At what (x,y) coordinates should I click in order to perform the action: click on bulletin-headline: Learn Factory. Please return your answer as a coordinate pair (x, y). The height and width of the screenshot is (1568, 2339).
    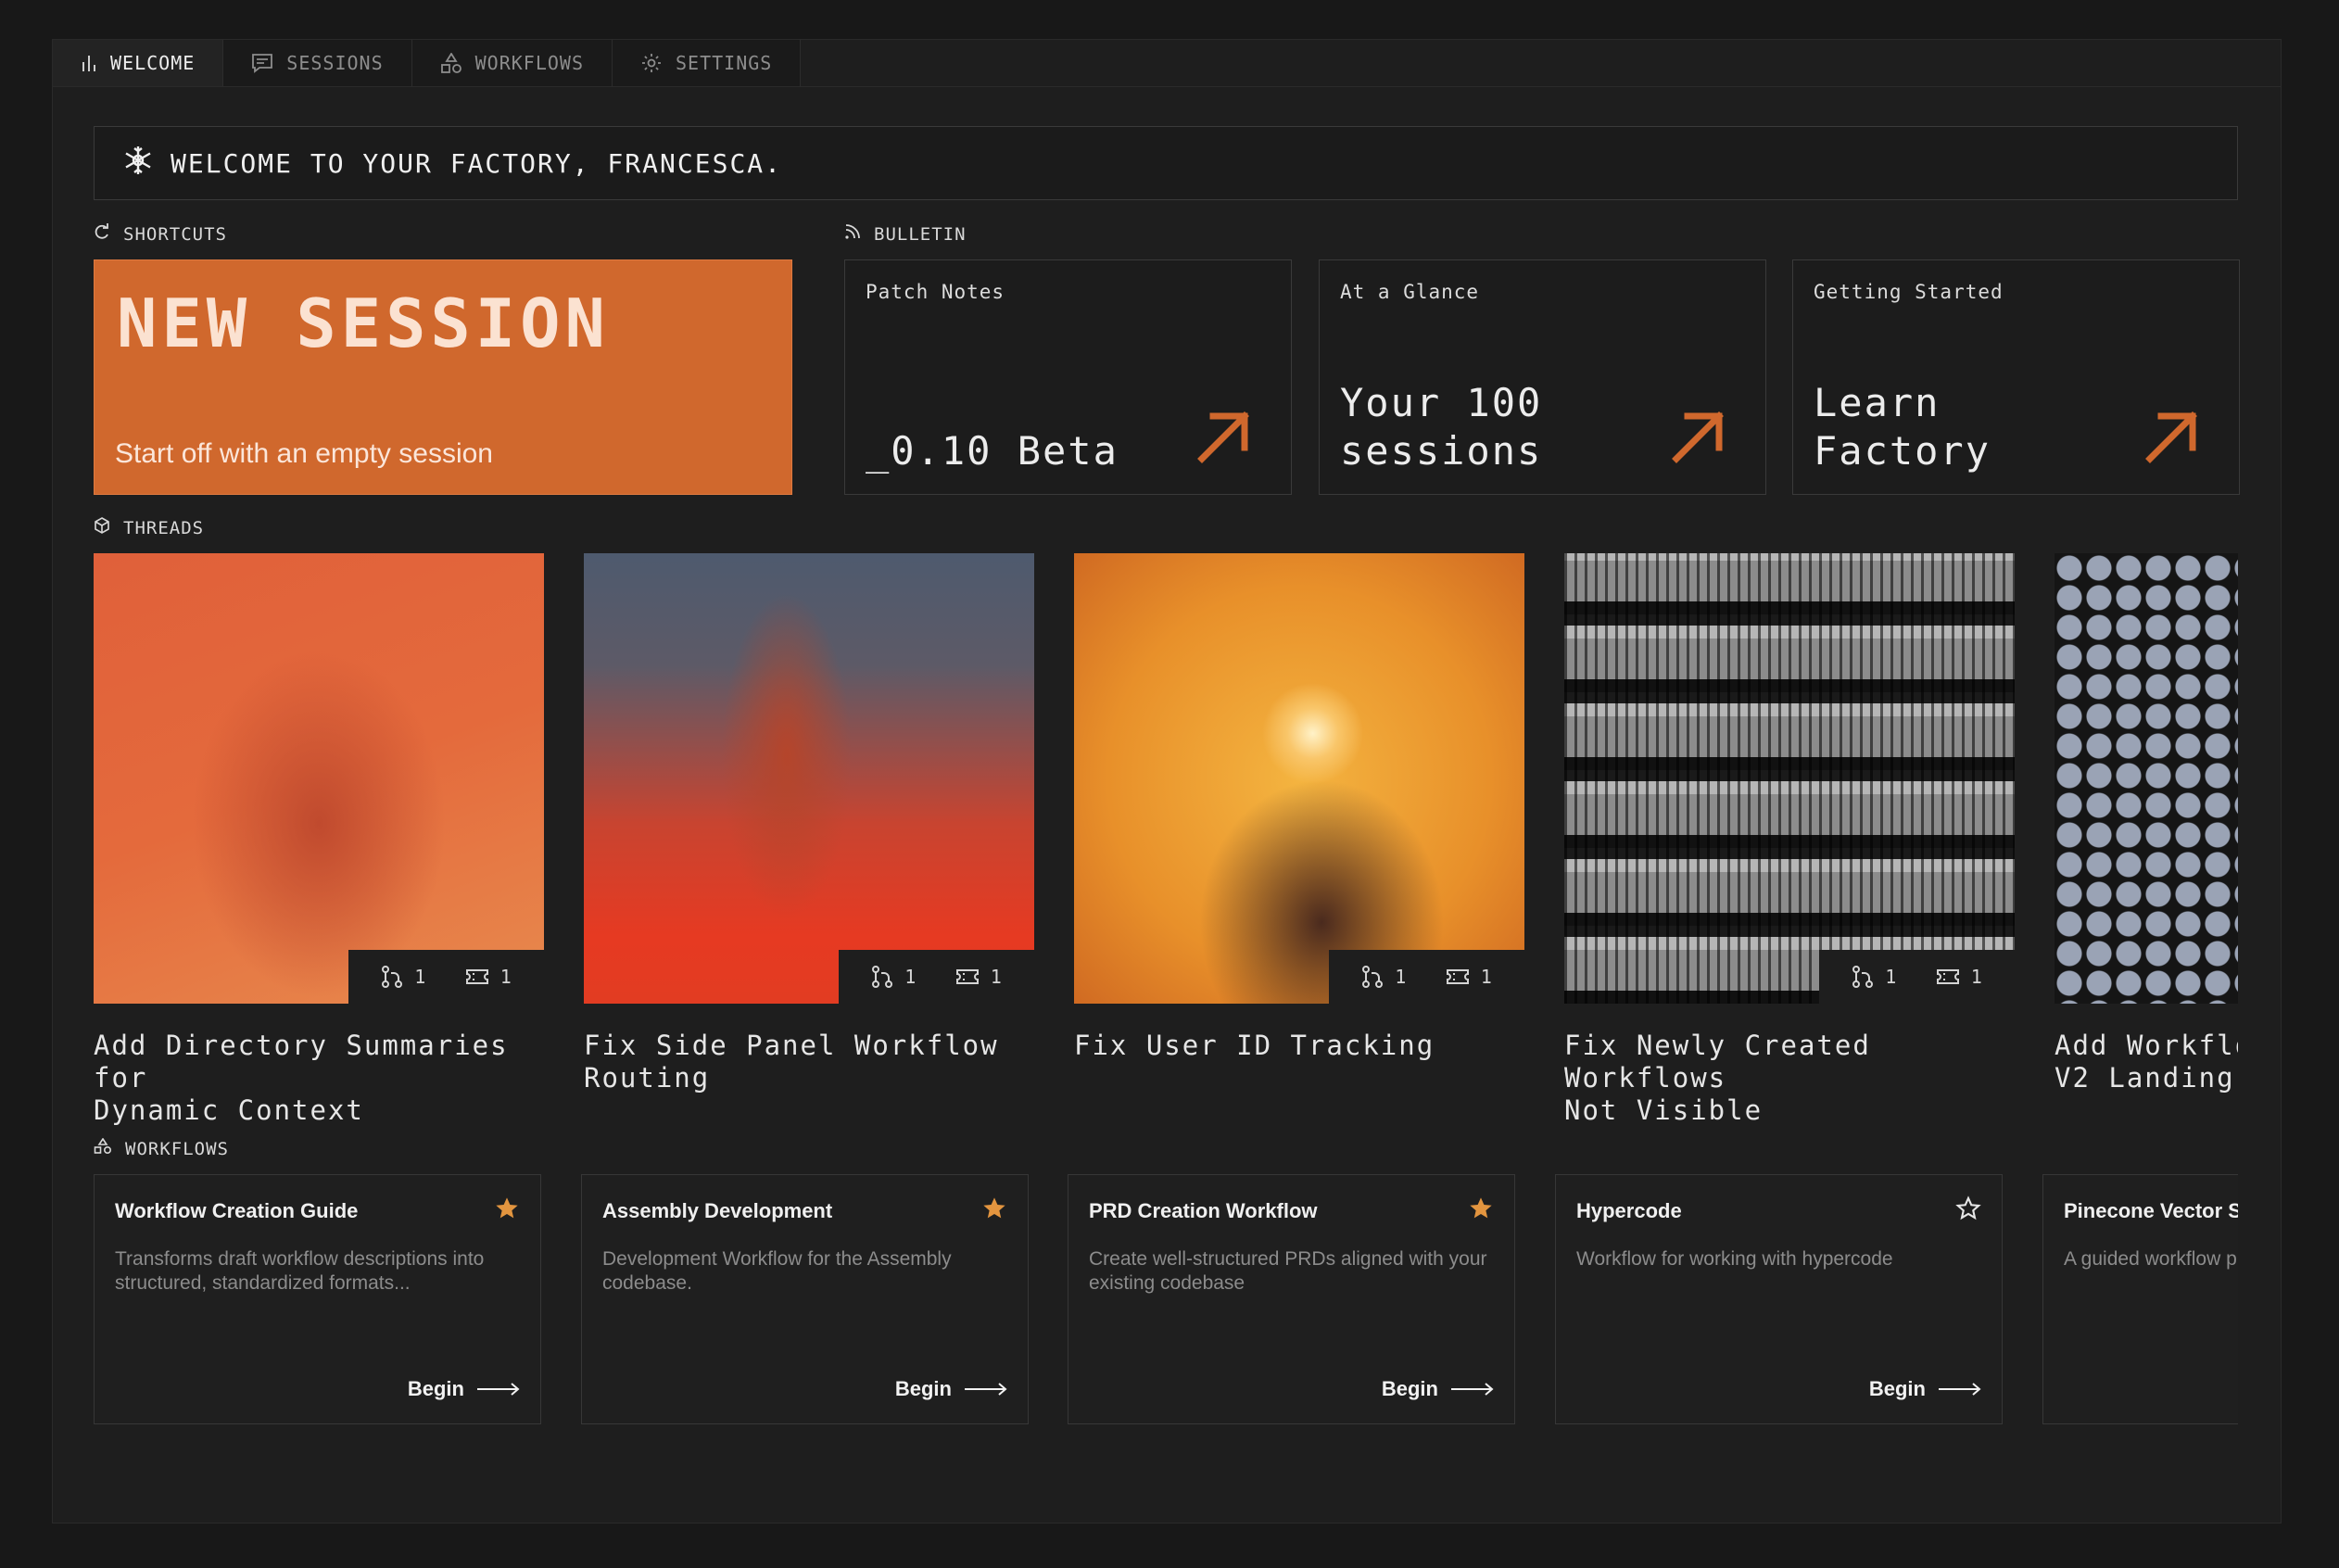
    Looking at the image, I should click on (1902, 427).